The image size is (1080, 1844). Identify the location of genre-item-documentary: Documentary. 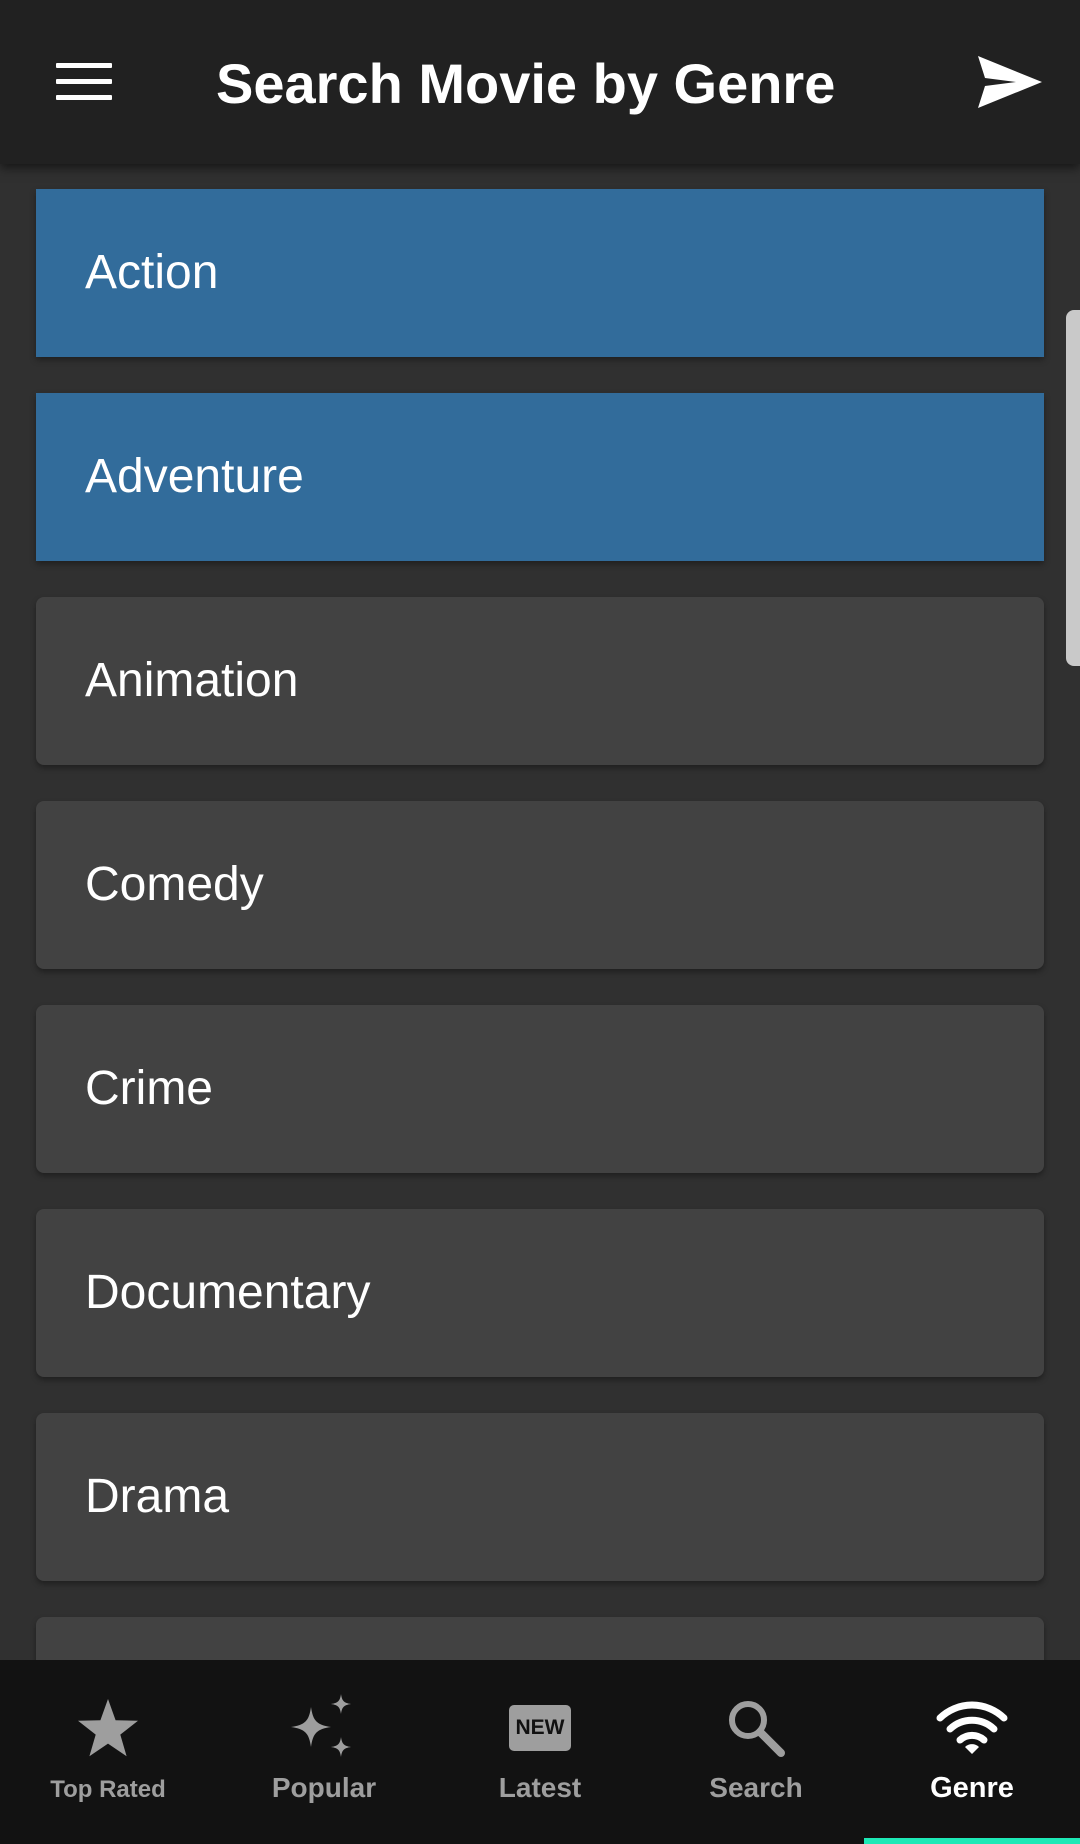
(540, 1293).